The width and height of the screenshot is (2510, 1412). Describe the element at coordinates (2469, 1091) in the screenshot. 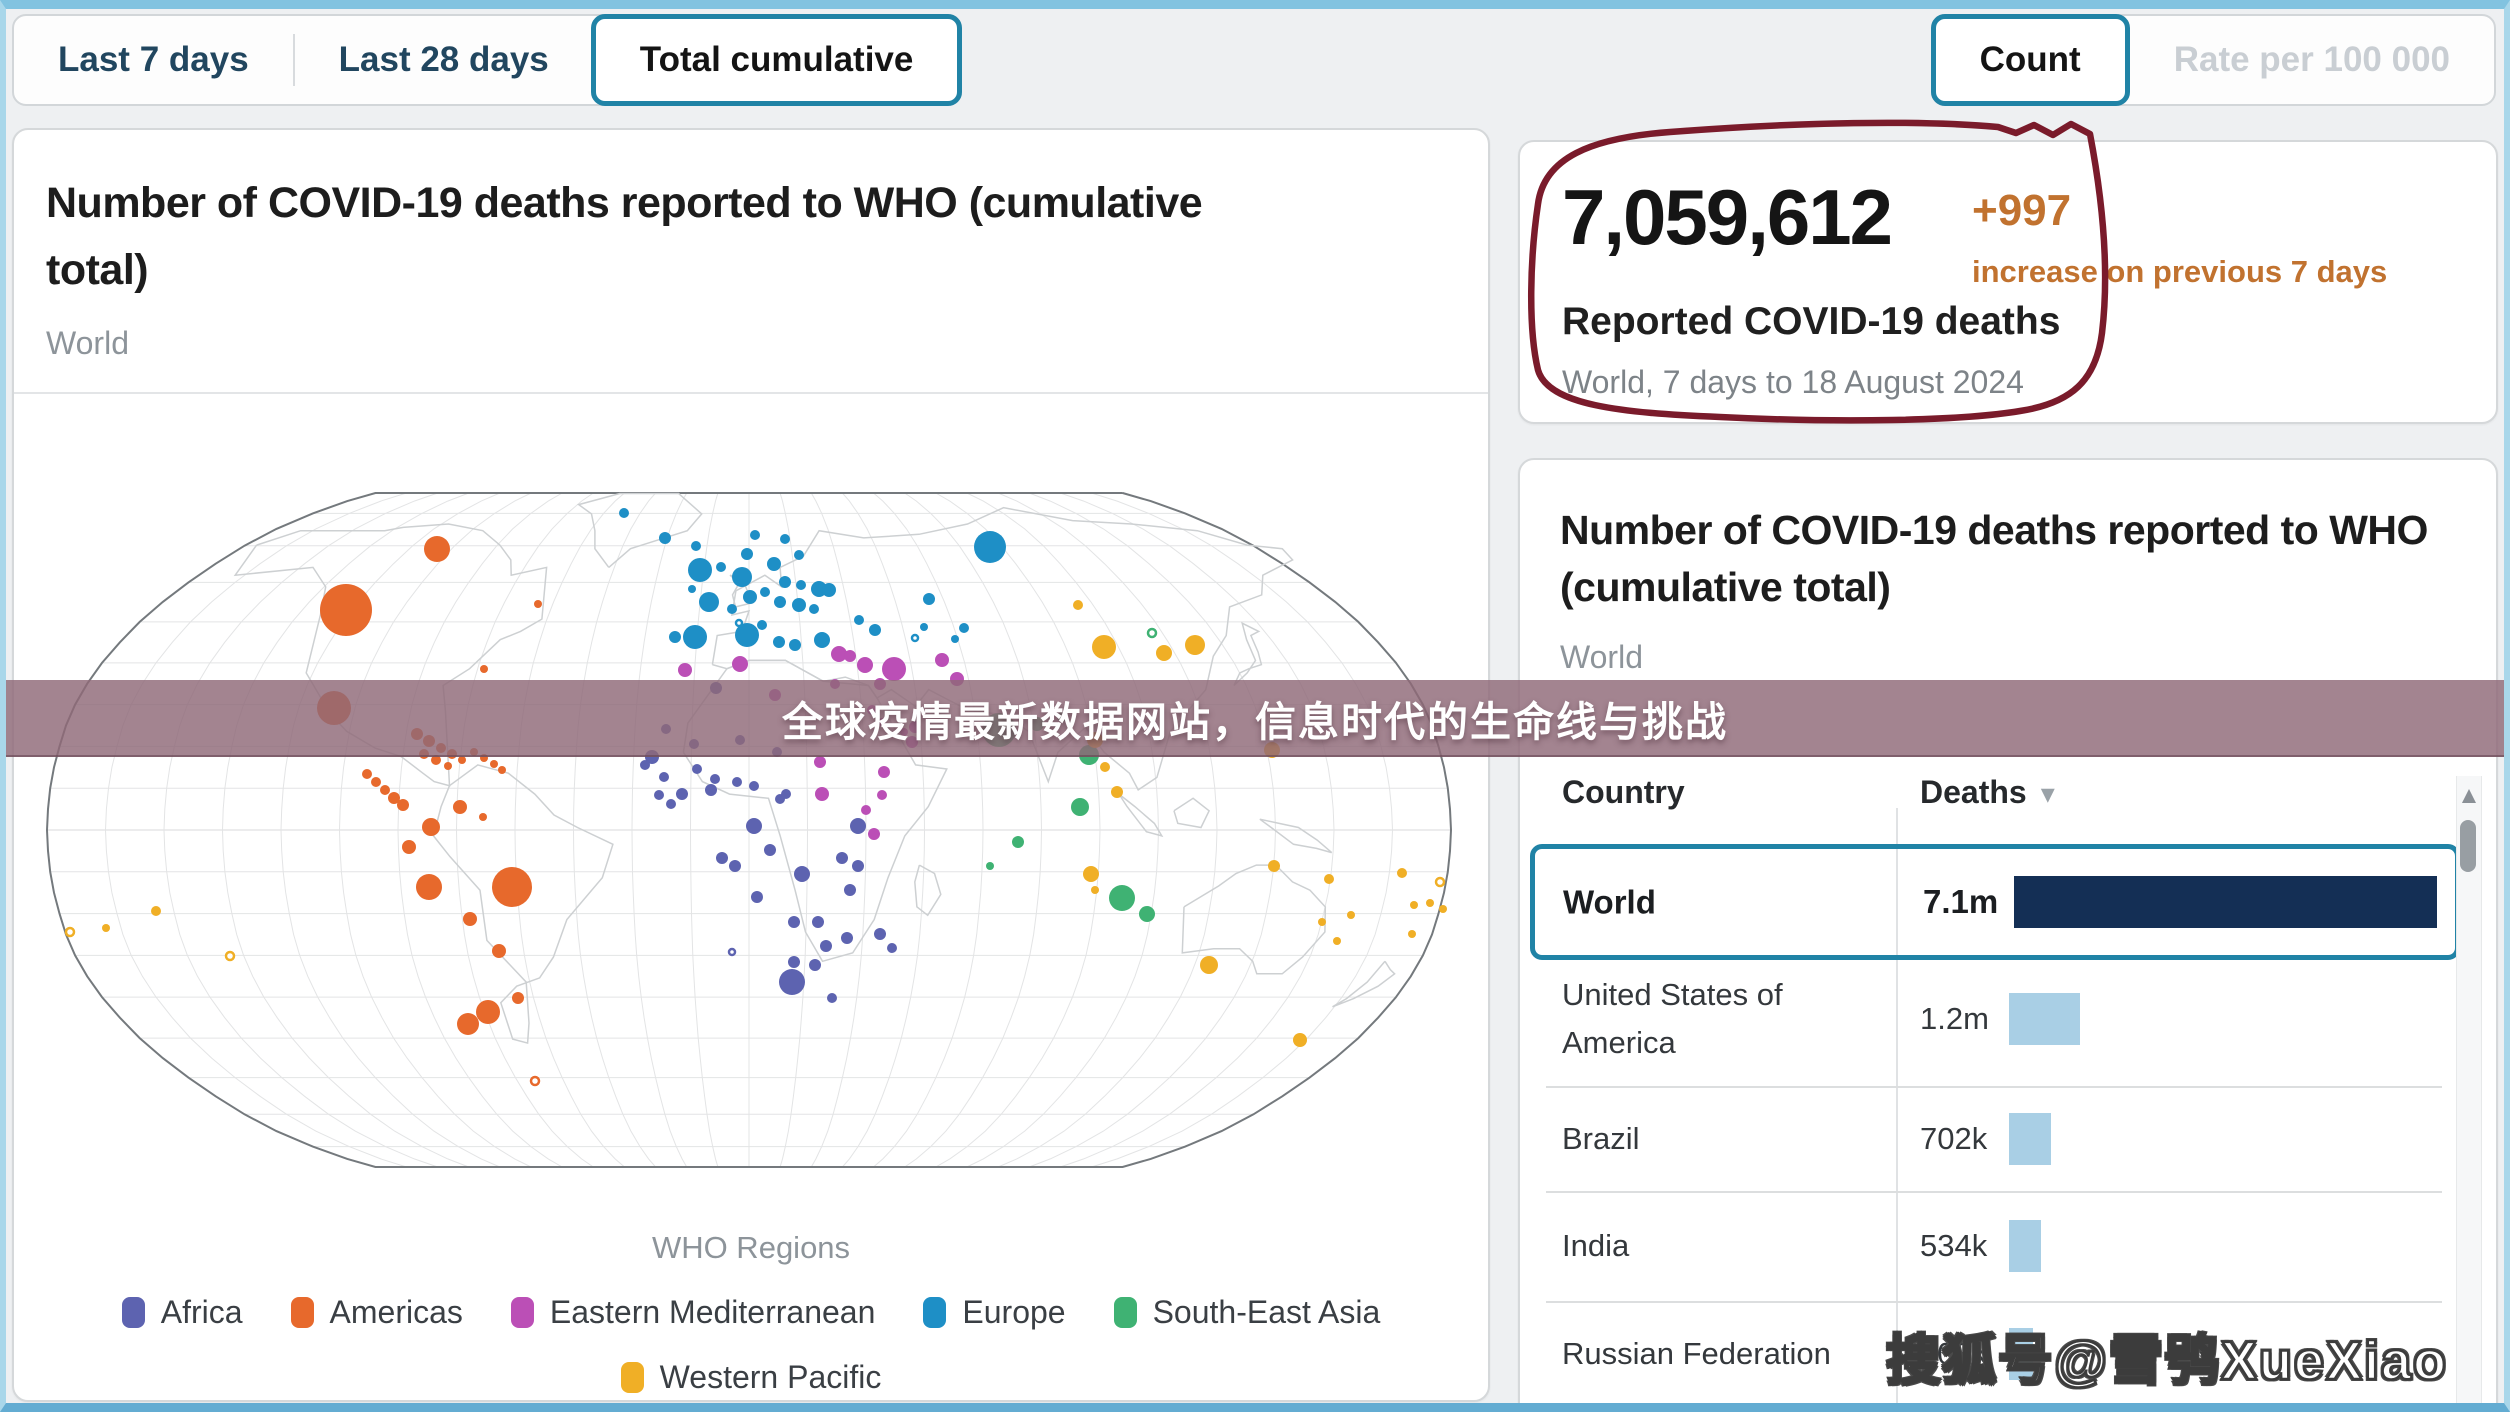

I see `table-scrollbar: ▲` at that location.